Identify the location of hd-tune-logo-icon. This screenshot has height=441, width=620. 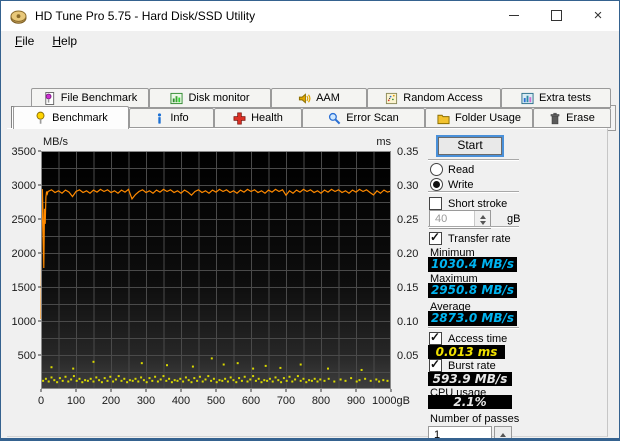
(18, 17).